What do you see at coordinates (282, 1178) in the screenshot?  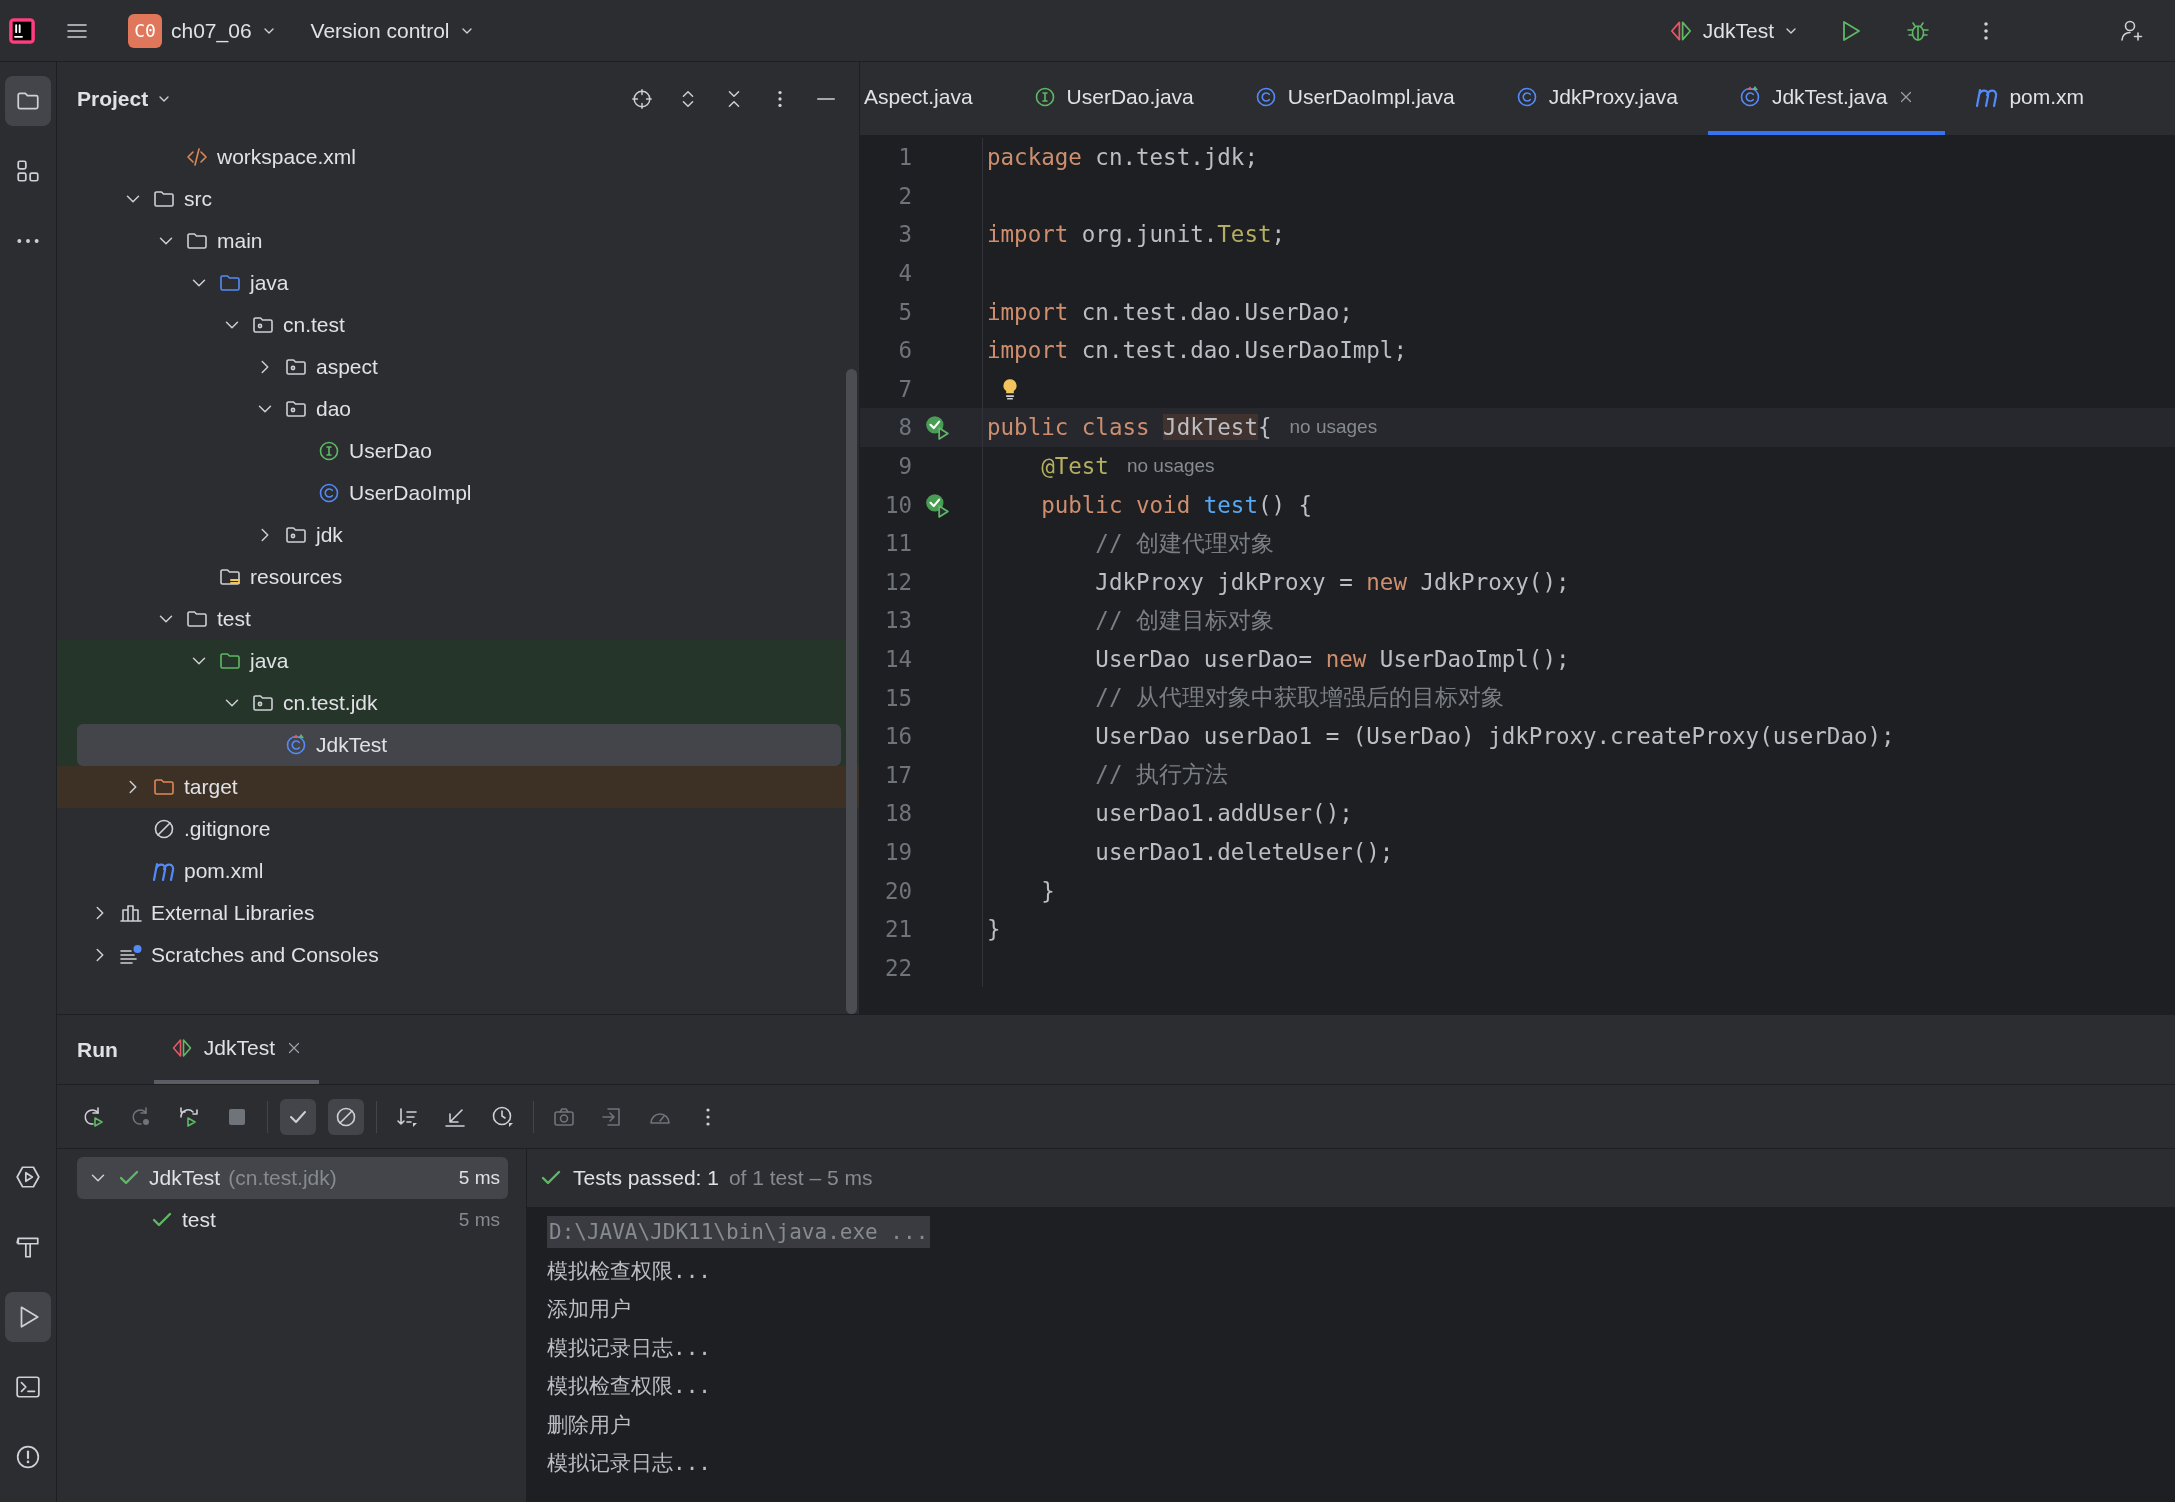 I see `test-package: (cn.test.jdk)` at bounding box center [282, 1178].